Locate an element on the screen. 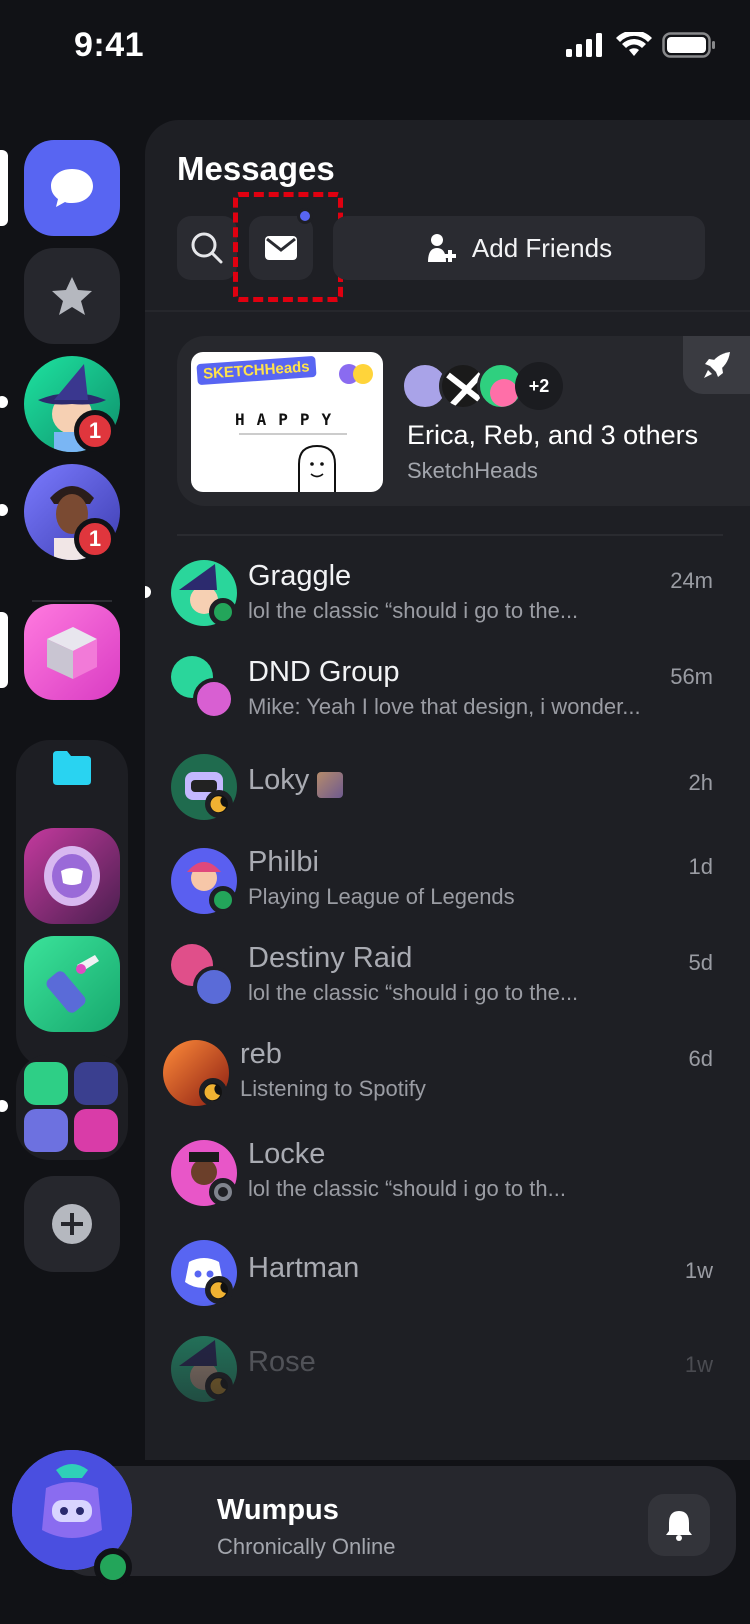 This screenshot has width=750, height=1624. rocket-icon is located at coordinates (717, 365).